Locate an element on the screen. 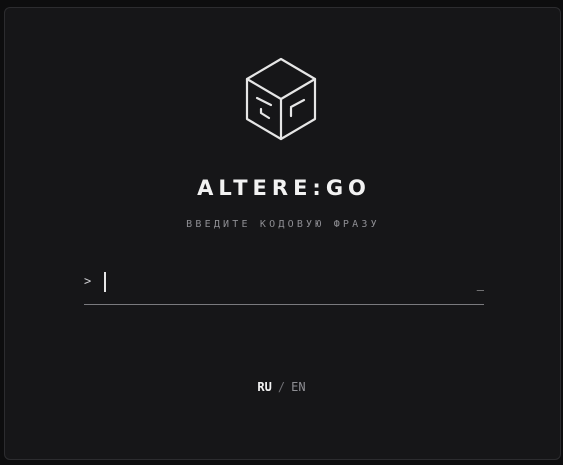 The height and width of the screenshot is (465, 563). language-ru-button: RU is located at coordinates (264, 387).